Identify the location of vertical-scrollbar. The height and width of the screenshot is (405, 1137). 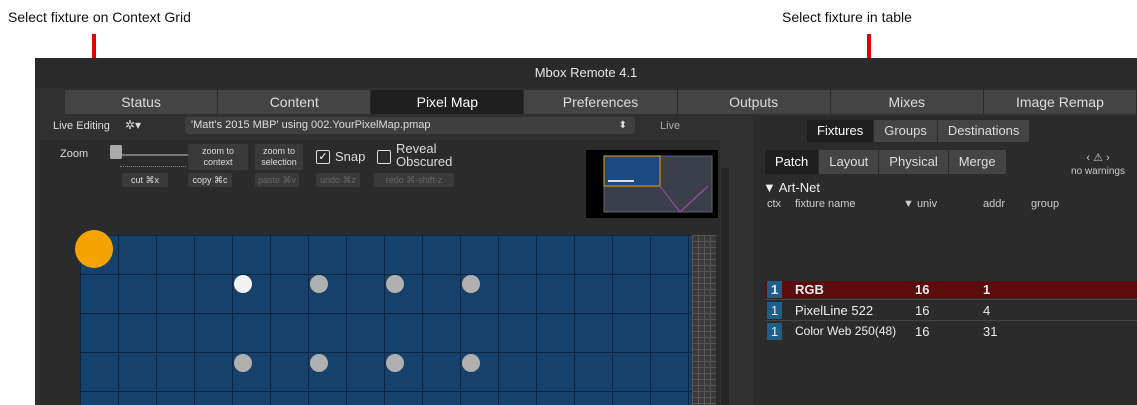
(725, 286).